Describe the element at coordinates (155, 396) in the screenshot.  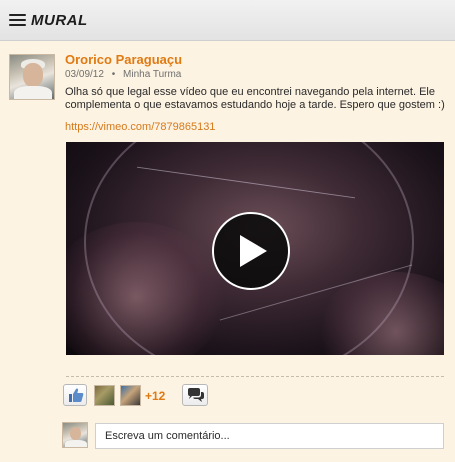
I see `like-count: +12` at that location.